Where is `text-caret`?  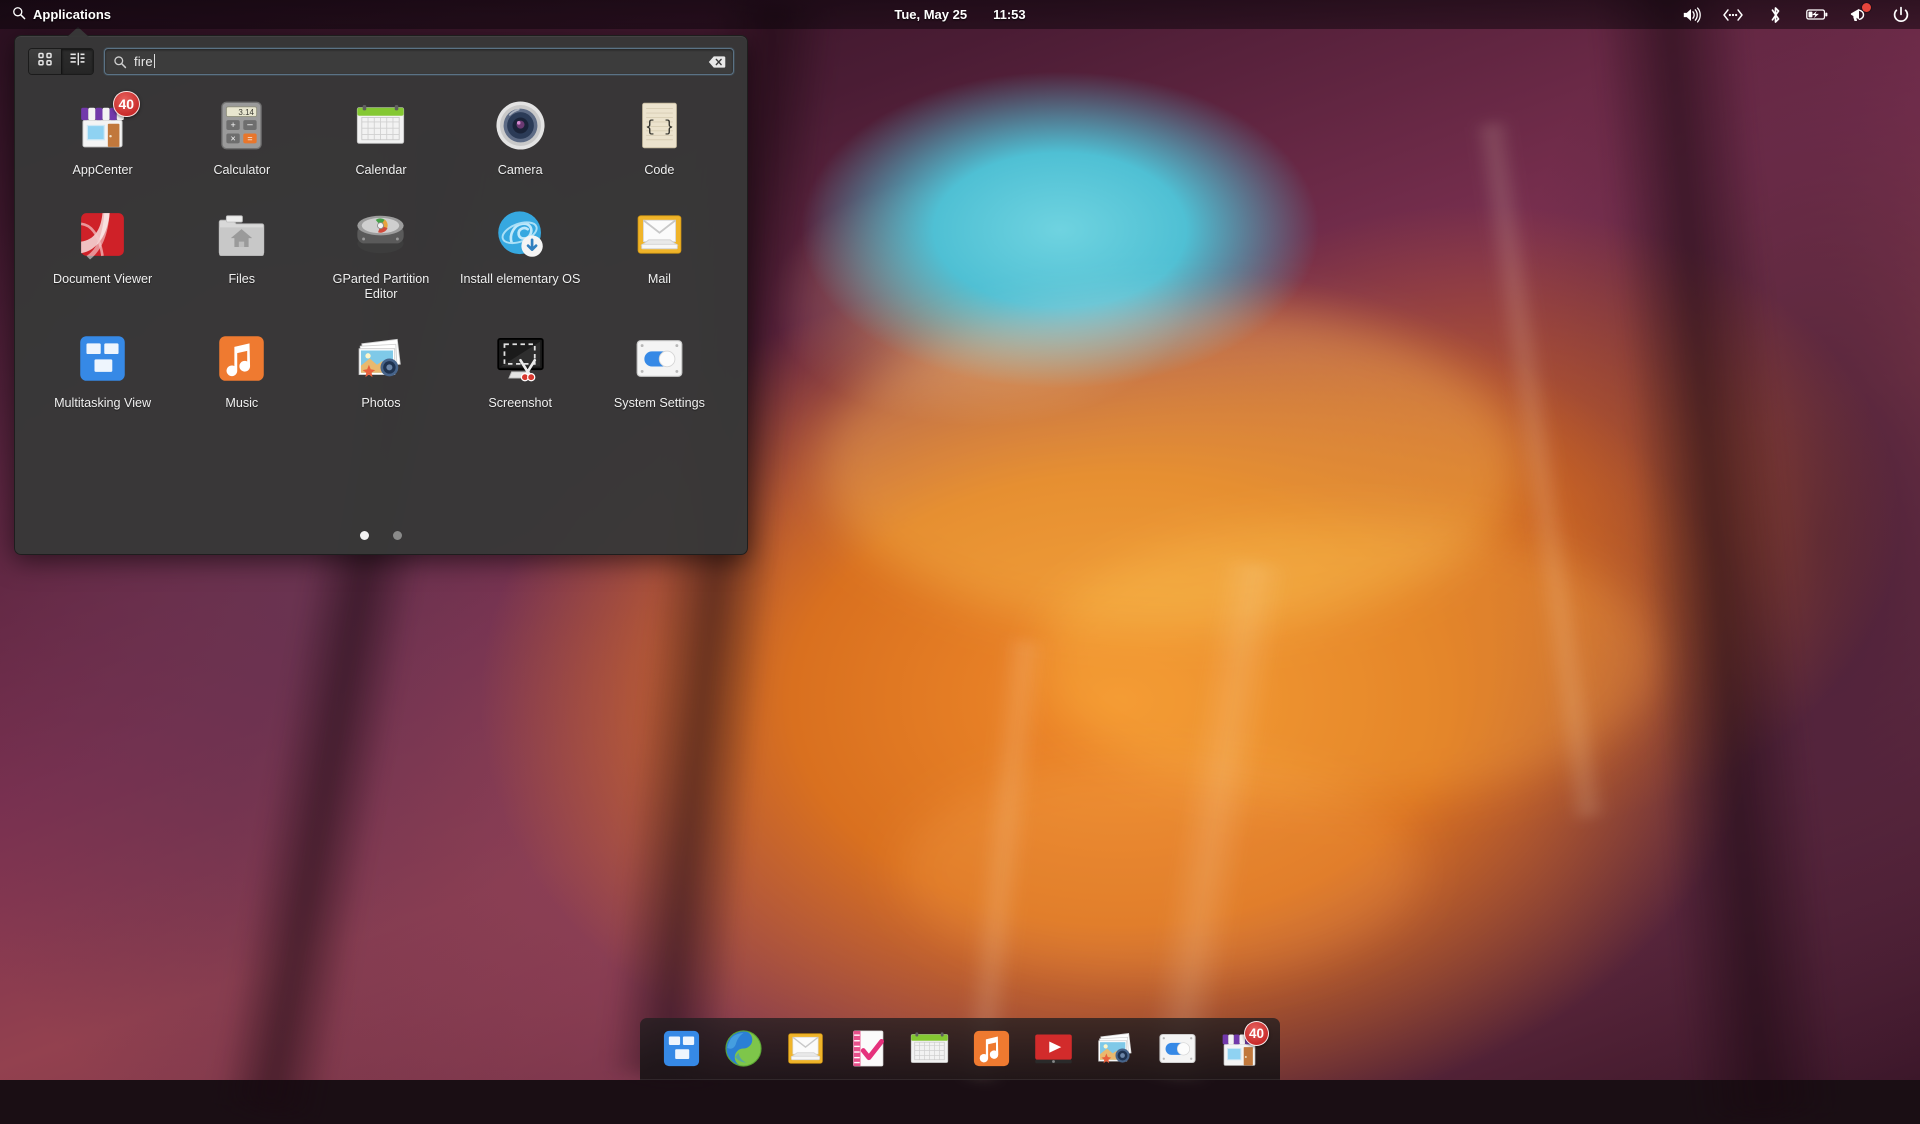
text-caret is located at coordinates (154, 61).